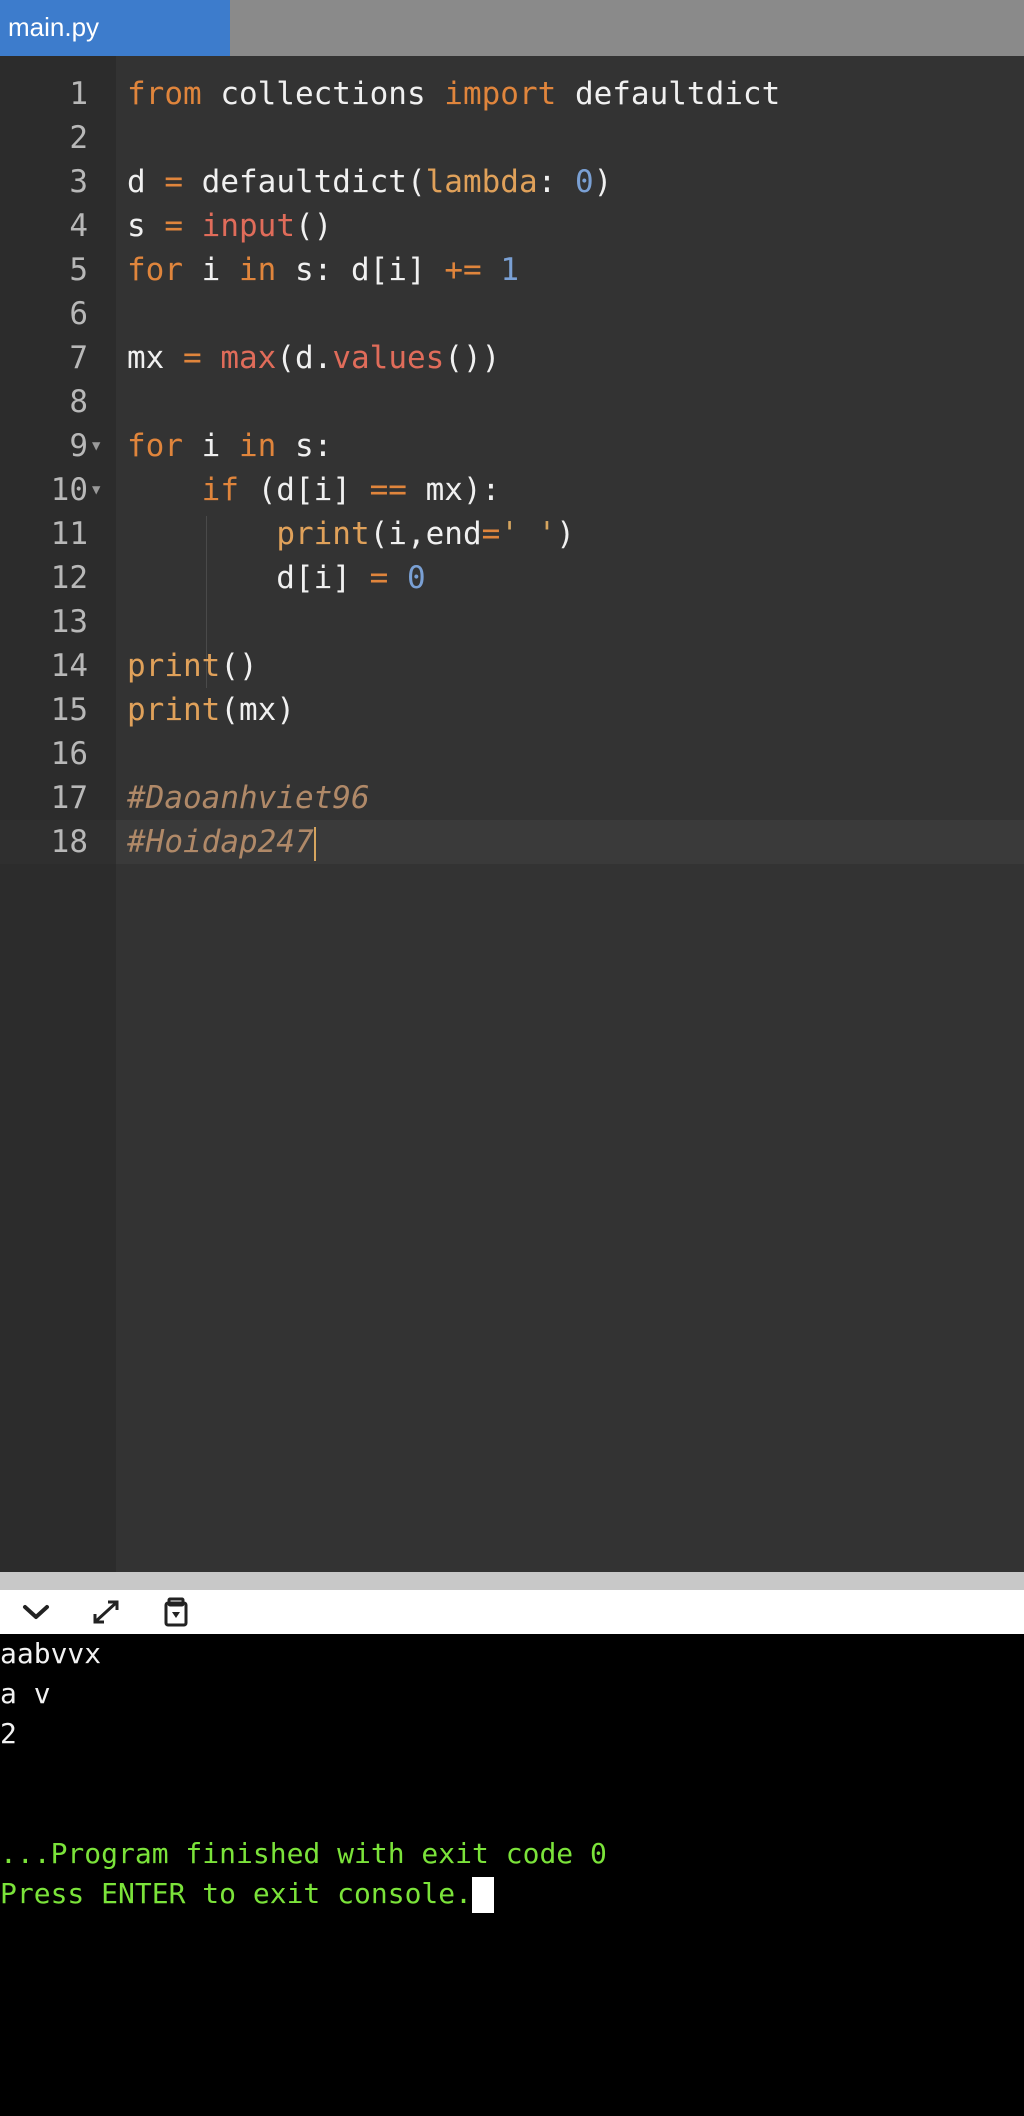  I want to click on code-line: 9 ▼ for i in s:, so click(512, 446).